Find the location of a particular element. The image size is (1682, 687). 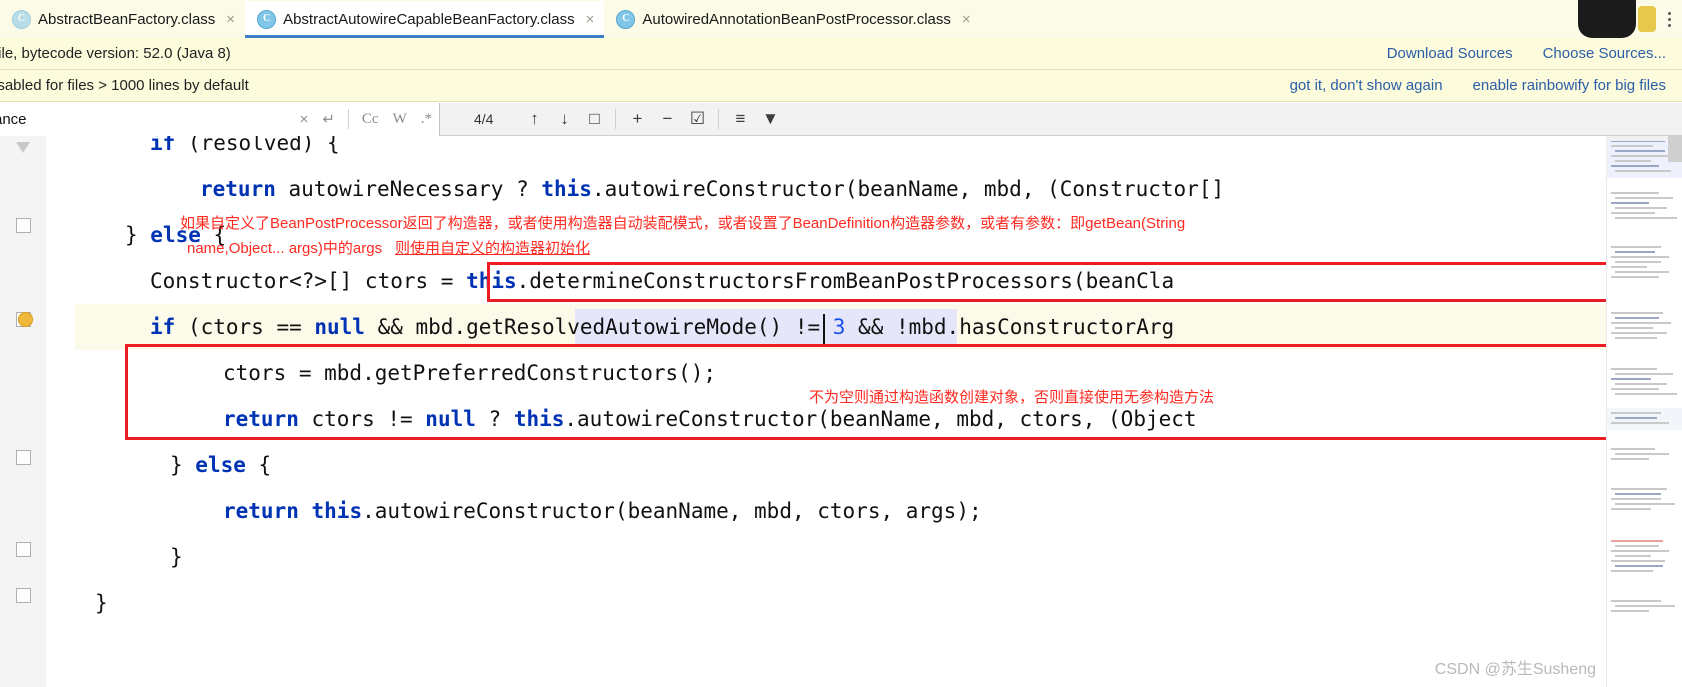

search-input: ance is located at coordinates (146, 119).